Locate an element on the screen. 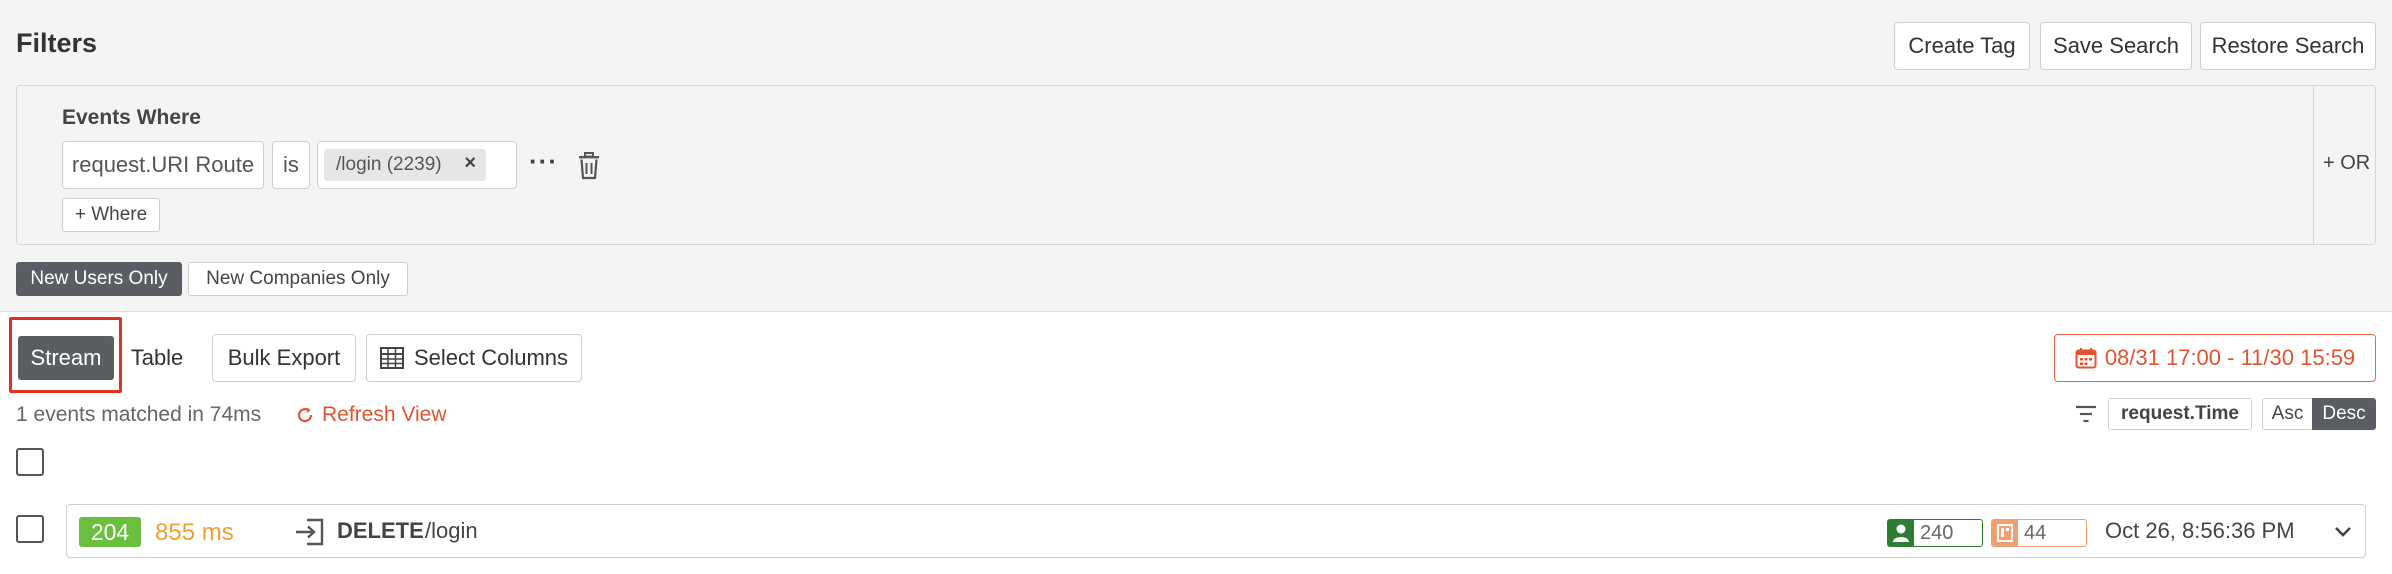 This screenshot has width=2392, height=574. login-arrow-icon is located at coordinates (310, 532).